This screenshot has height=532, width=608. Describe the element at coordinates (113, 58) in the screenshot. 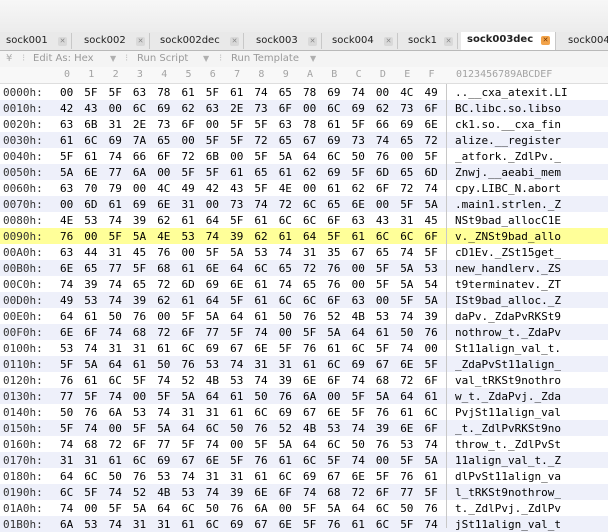

I see `chevron-down-icon: ▼` at that location.